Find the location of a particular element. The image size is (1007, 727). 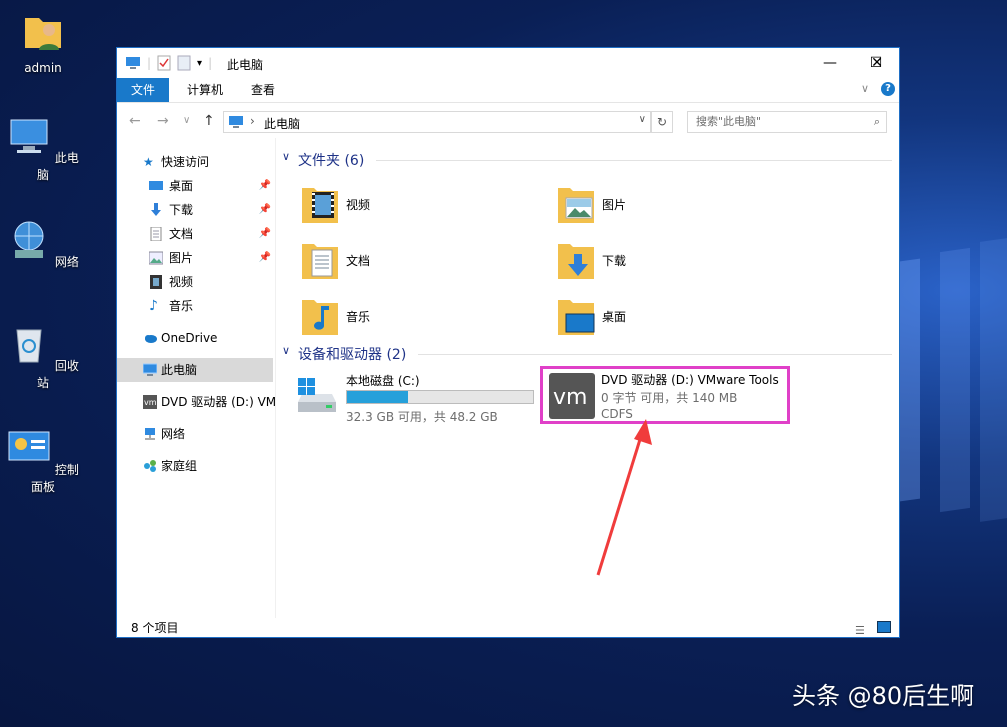

customize-qat-icon: ▾ is located at coordinates (199, 63).